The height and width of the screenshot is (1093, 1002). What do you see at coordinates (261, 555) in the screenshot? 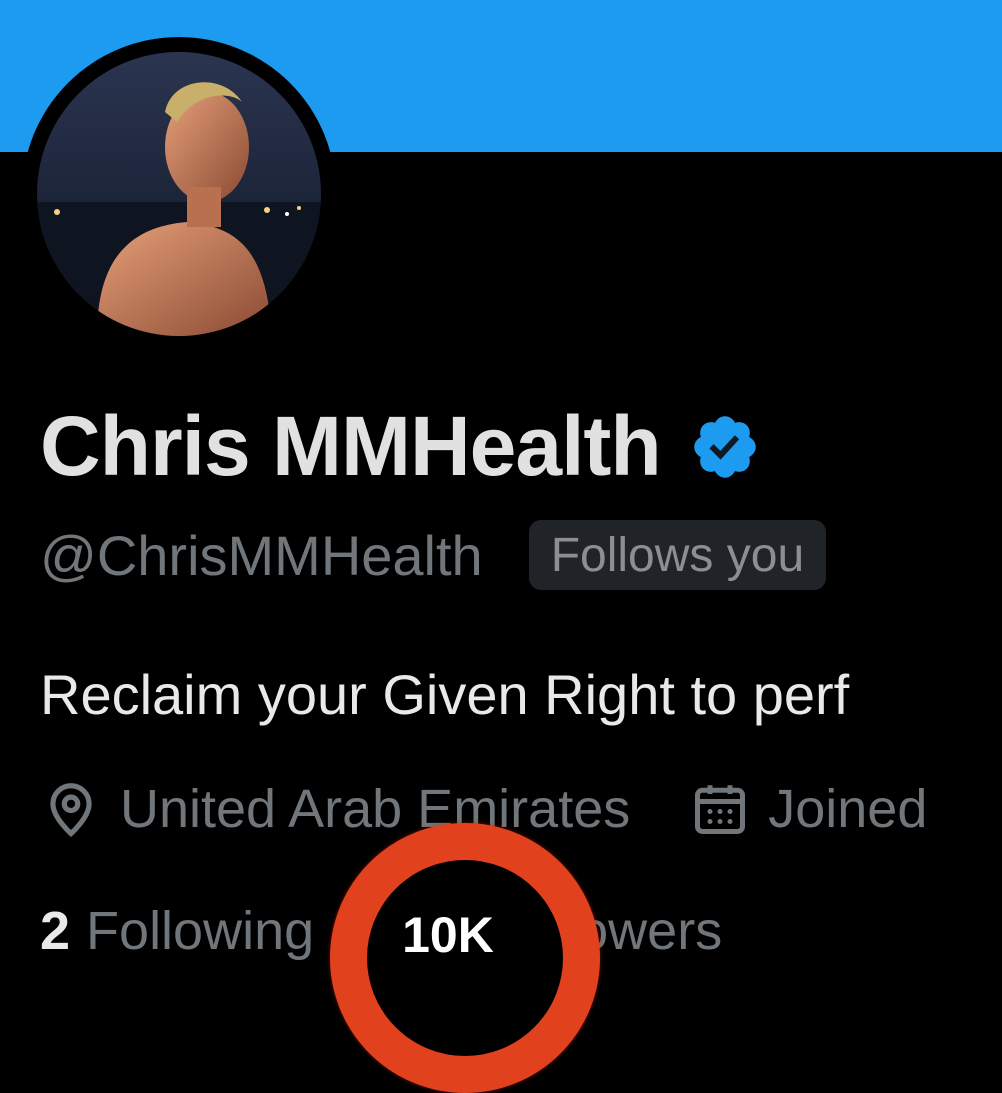
I see `user-handle: @ChrisMMHealth` at bounding box center [261, 555].